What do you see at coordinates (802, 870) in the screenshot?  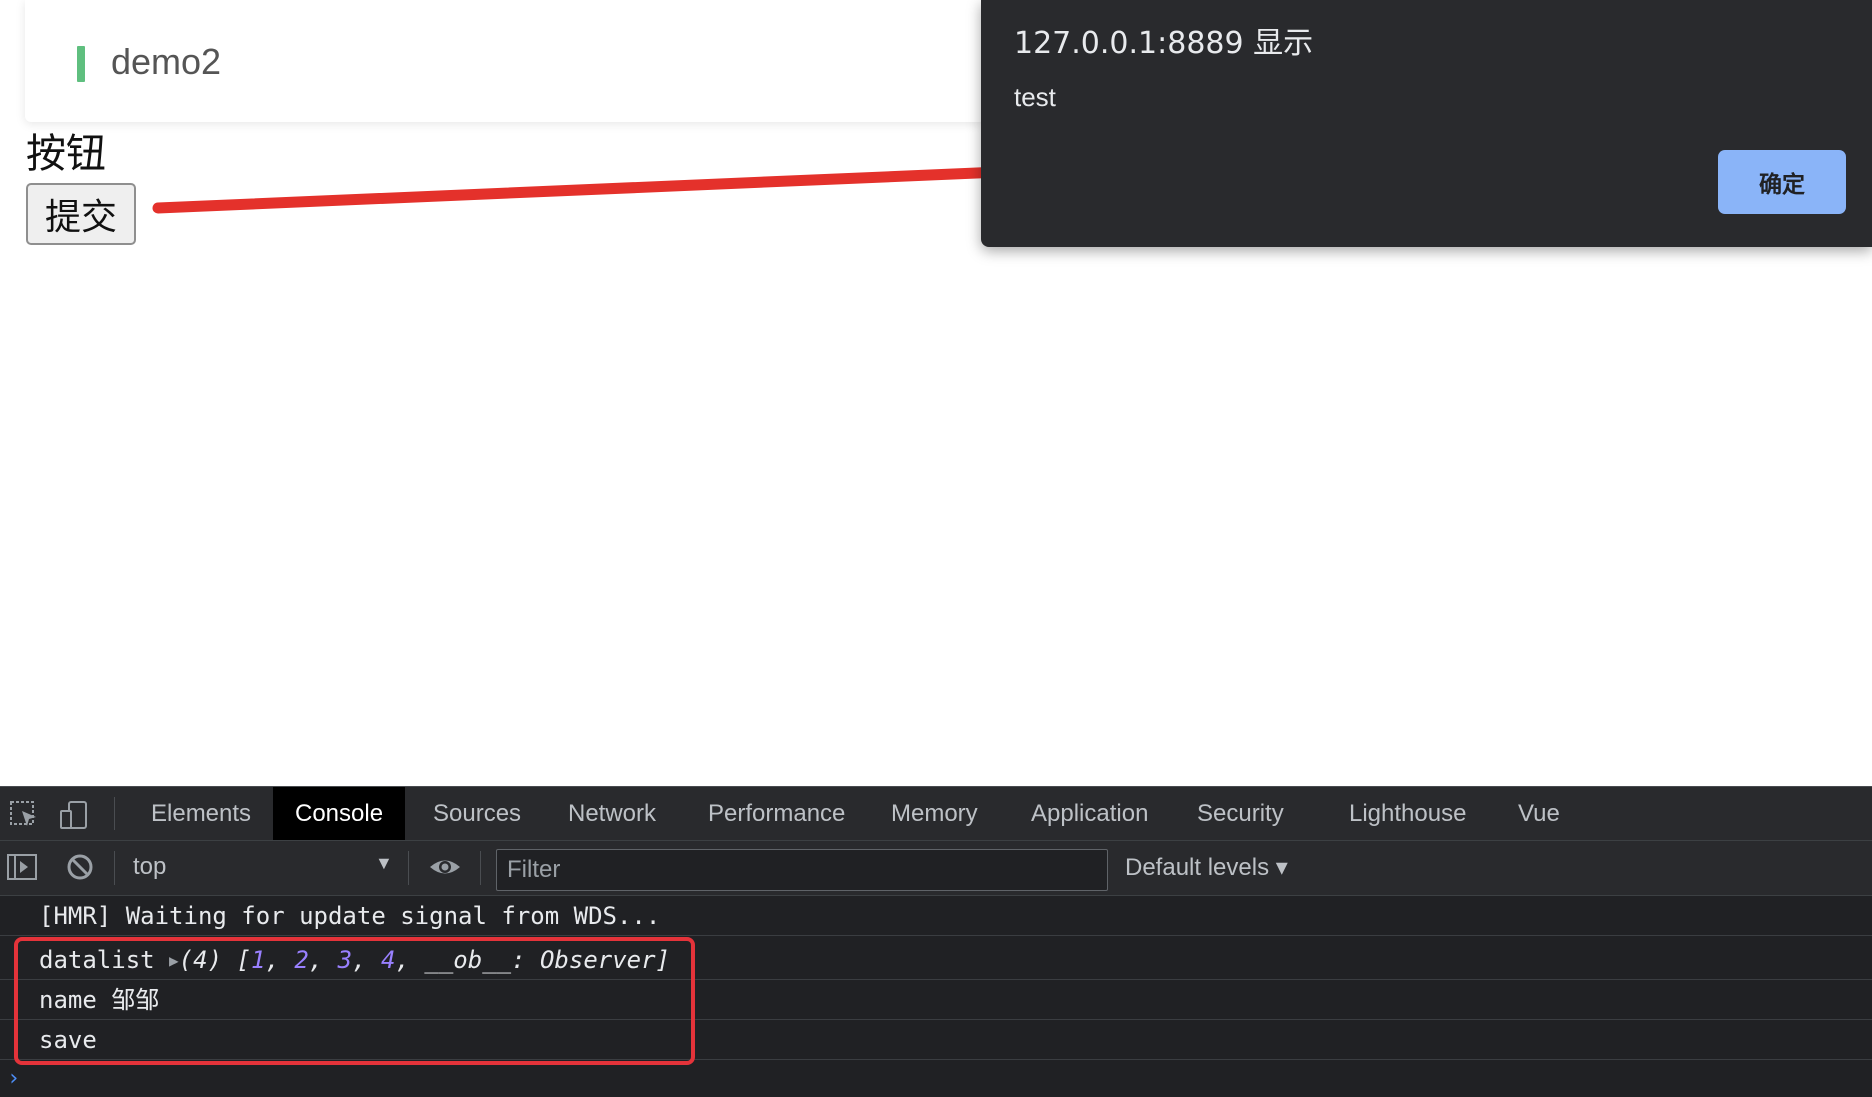 I see `console-filter-input` at bounding box center [802, 870].